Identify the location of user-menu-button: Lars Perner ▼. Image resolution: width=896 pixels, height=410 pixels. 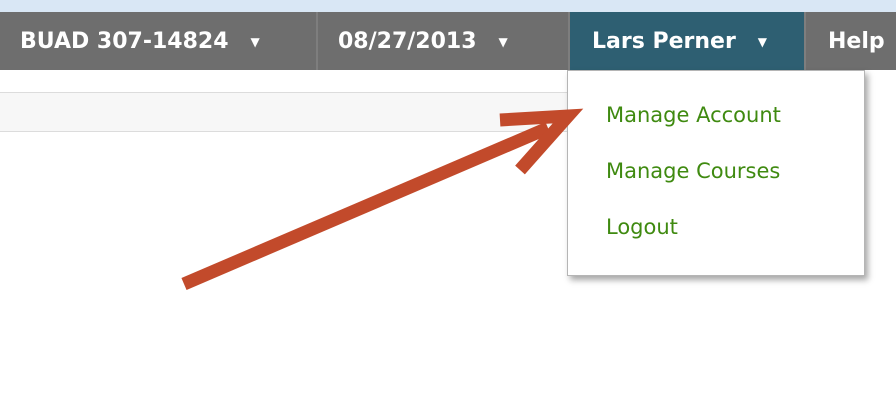
(687, 41).